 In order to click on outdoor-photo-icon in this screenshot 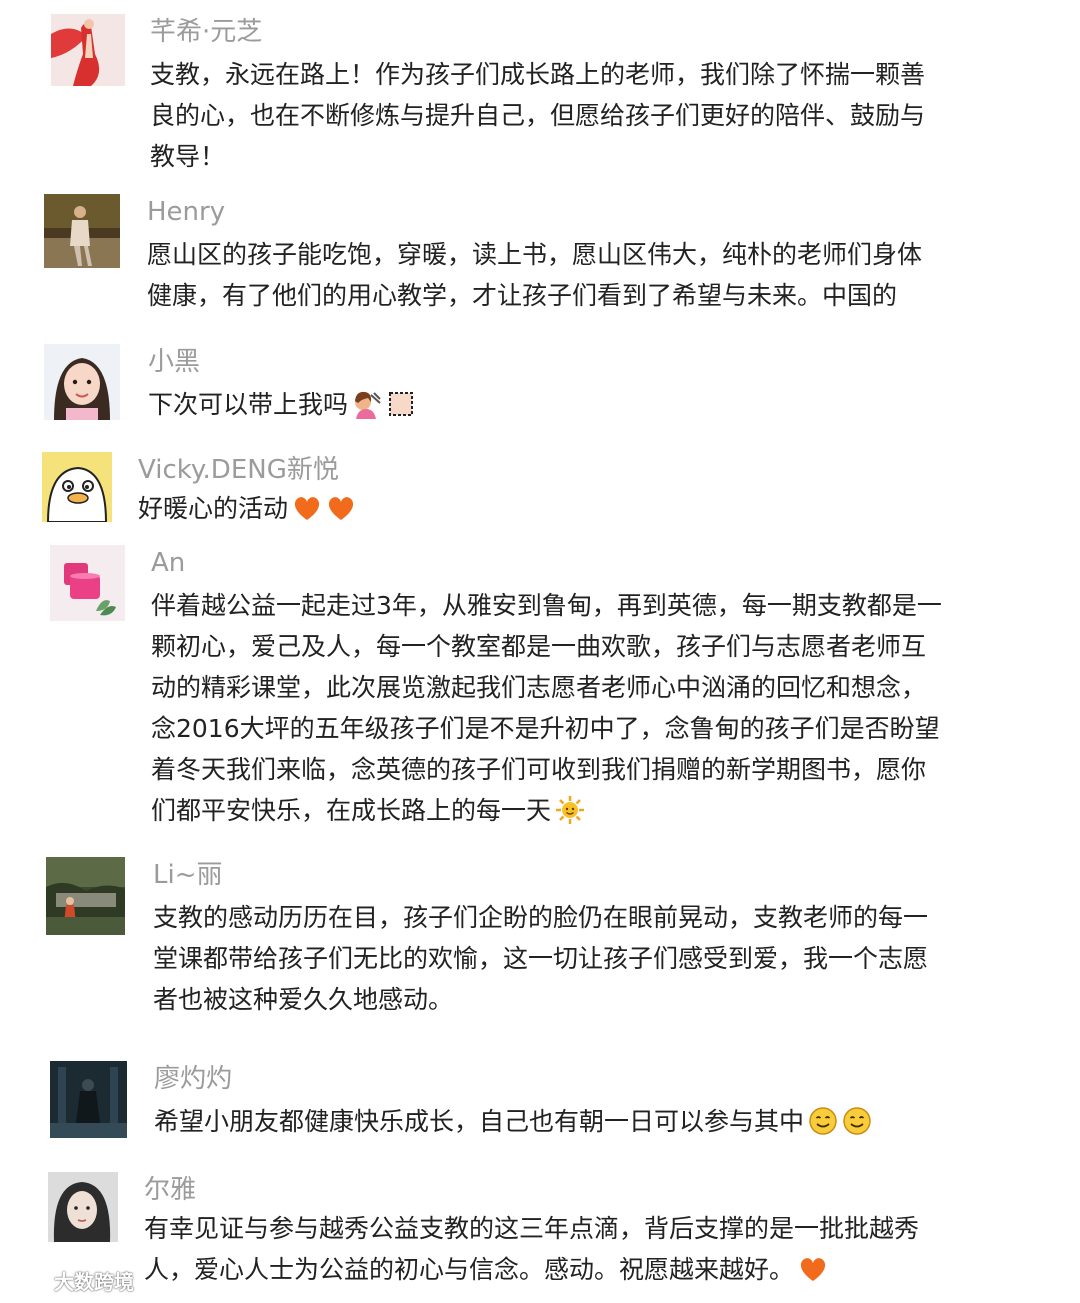, I will do `click(82, 231)`.